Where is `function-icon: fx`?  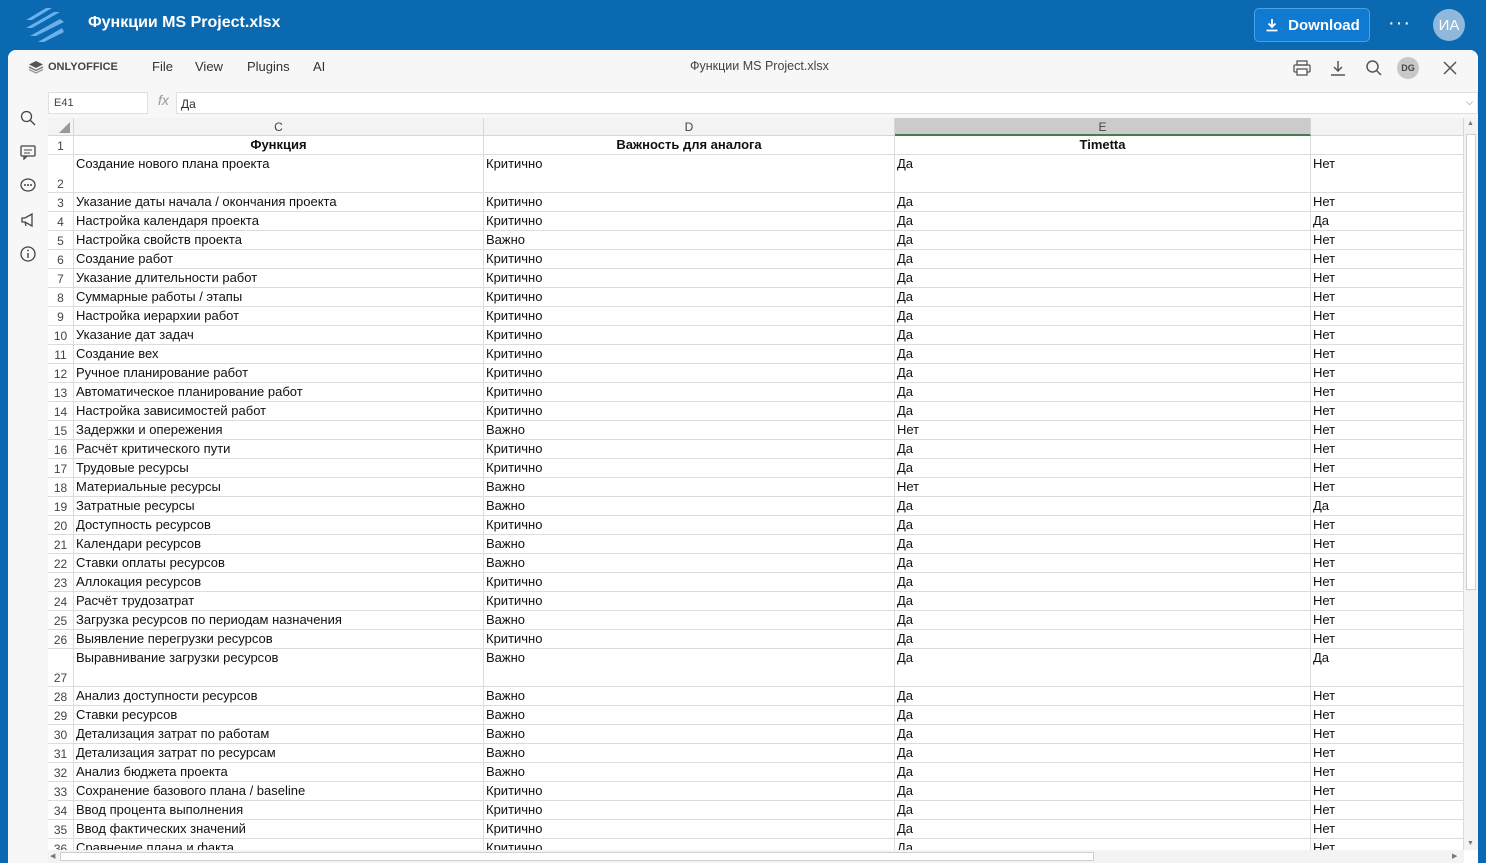
function-icon: fx is located at coordinates (163, 100).